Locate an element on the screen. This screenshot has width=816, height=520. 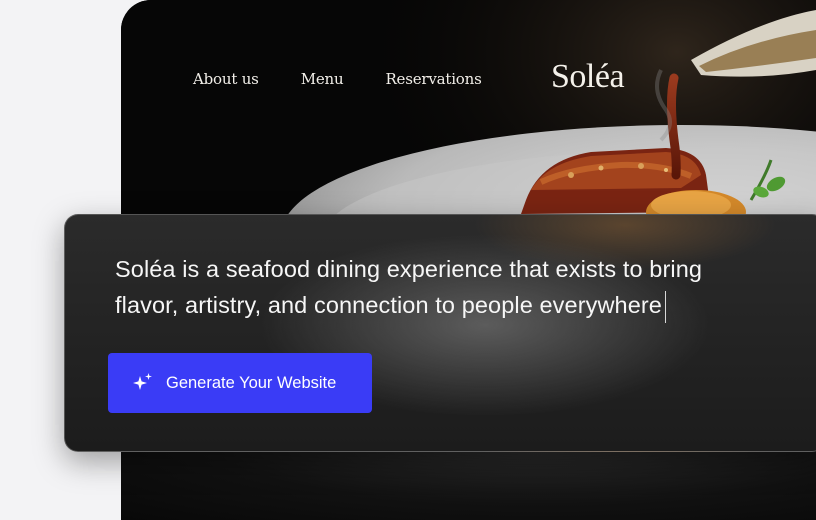
lower-backdrop is located at coordinates (468, 480).